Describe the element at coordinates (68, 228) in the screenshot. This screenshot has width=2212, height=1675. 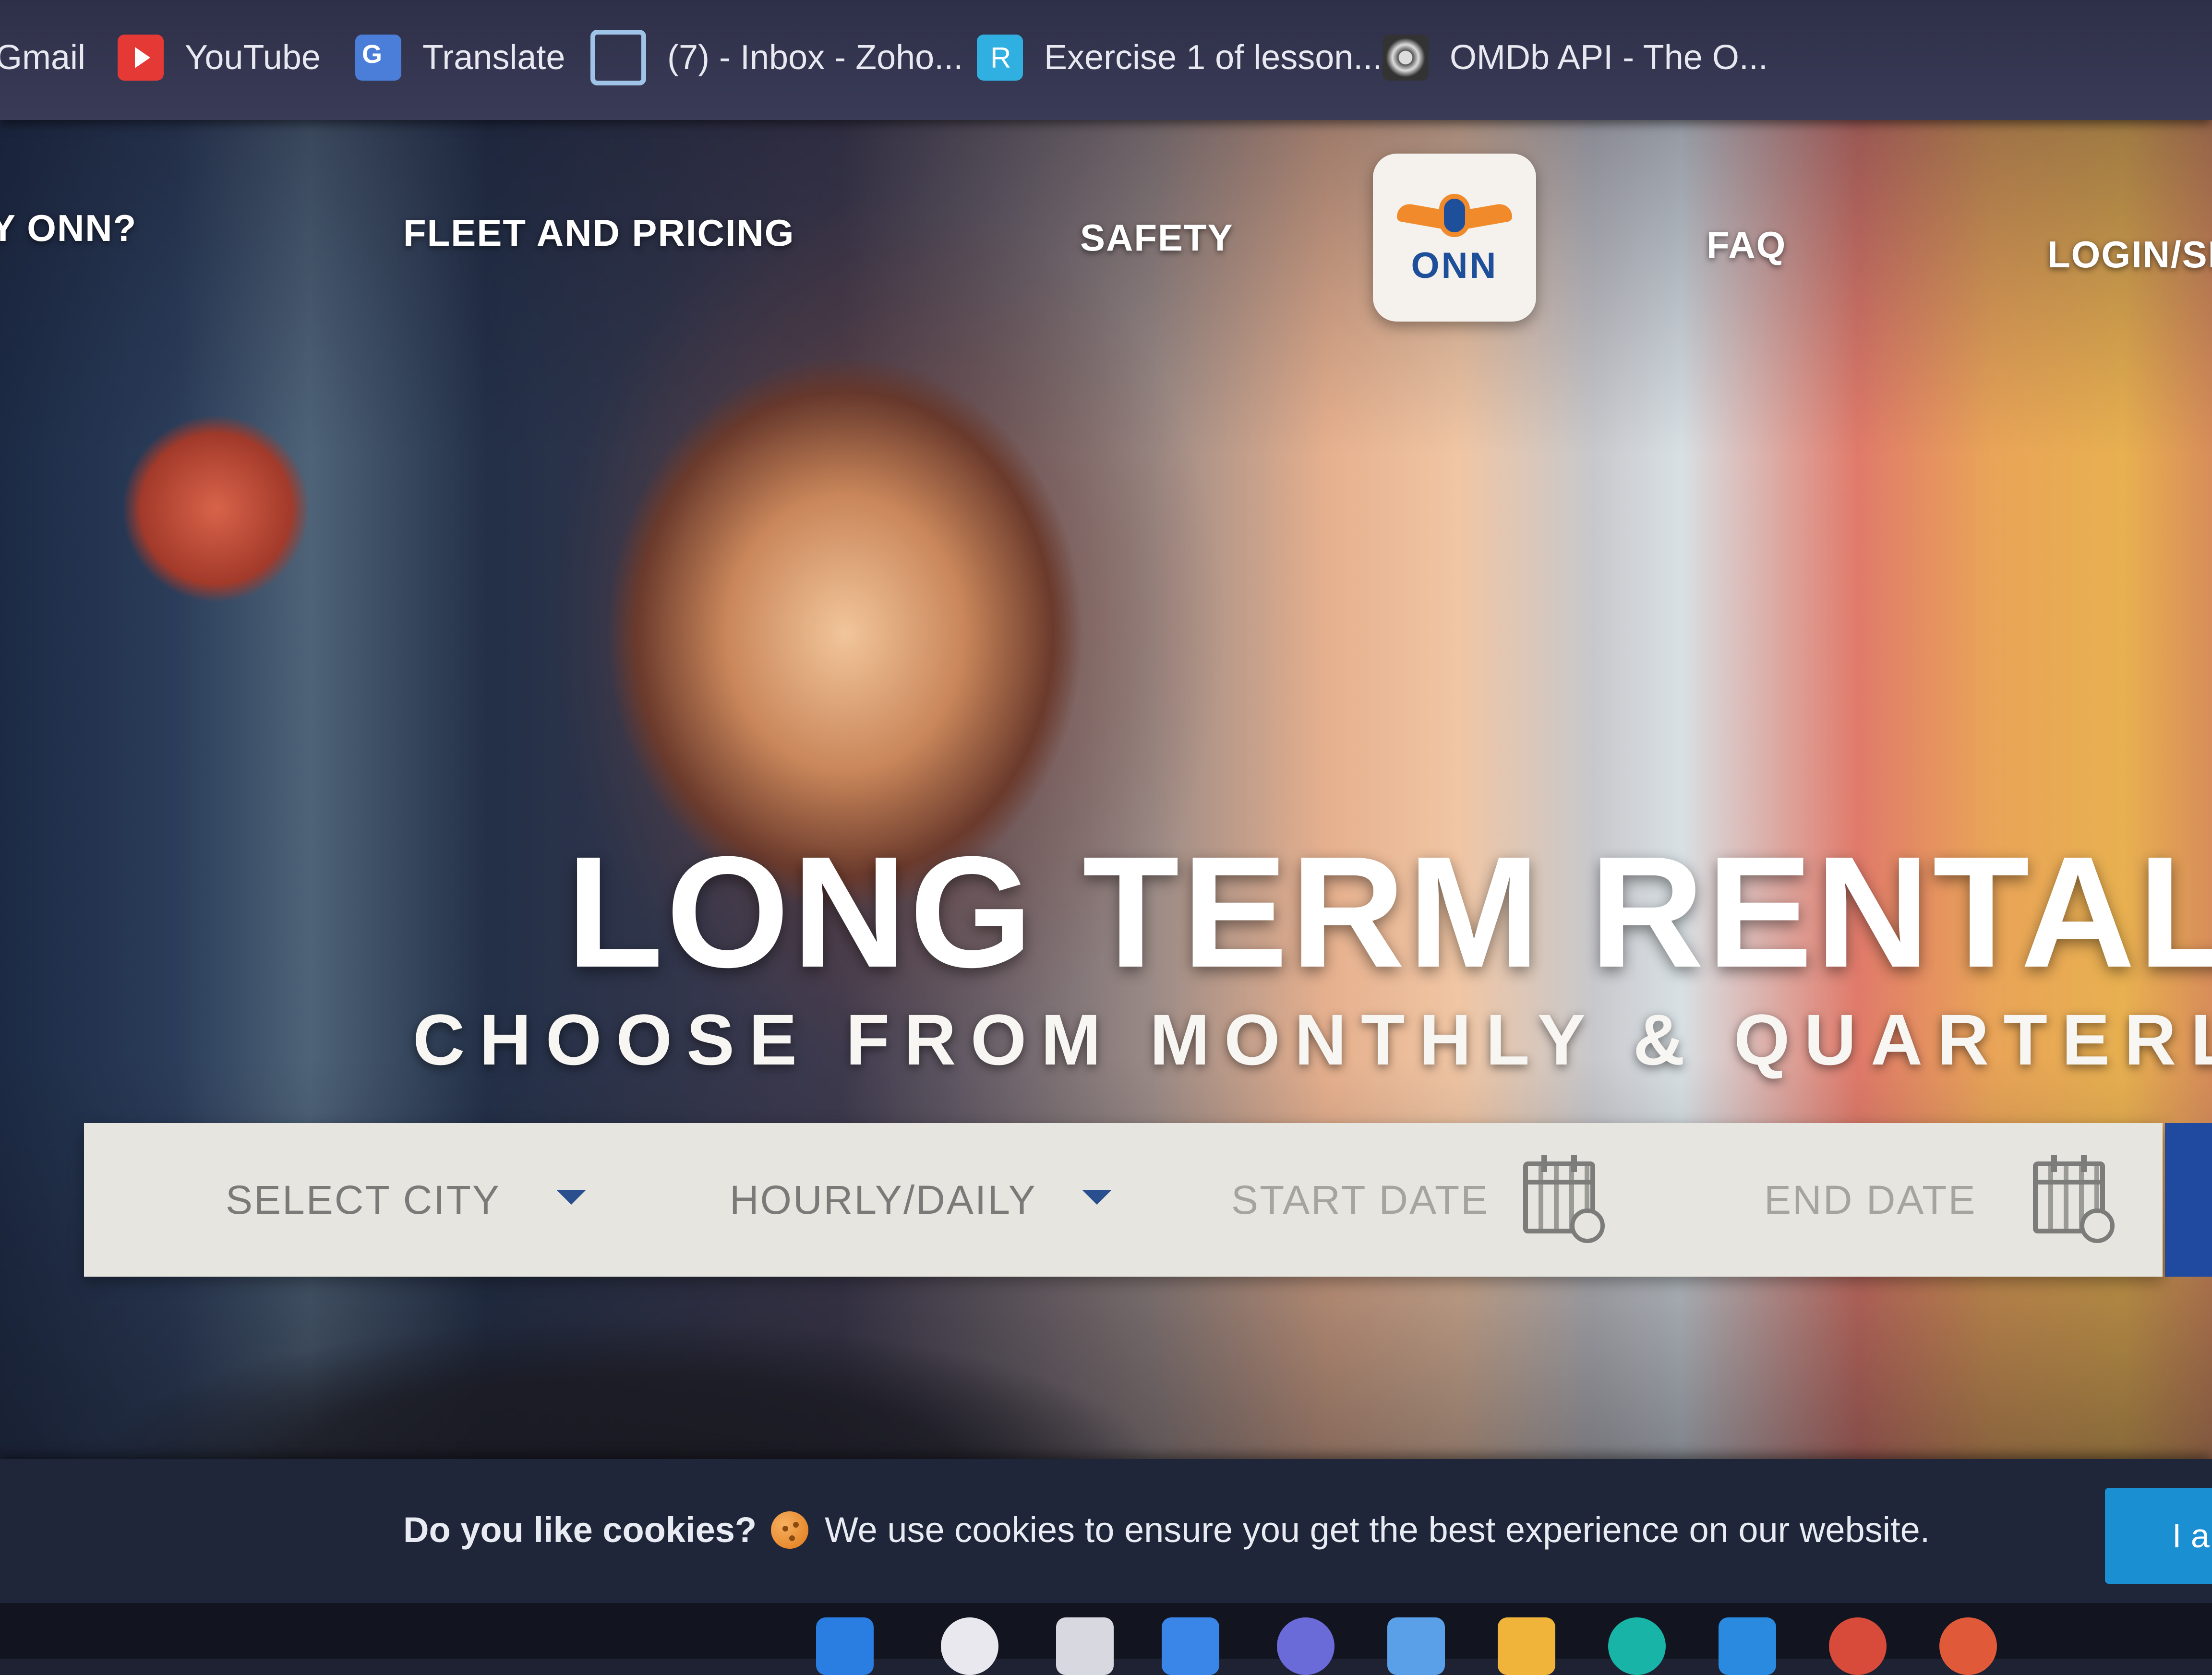
I see `nav-why-onn: Y ONN?` at that location.